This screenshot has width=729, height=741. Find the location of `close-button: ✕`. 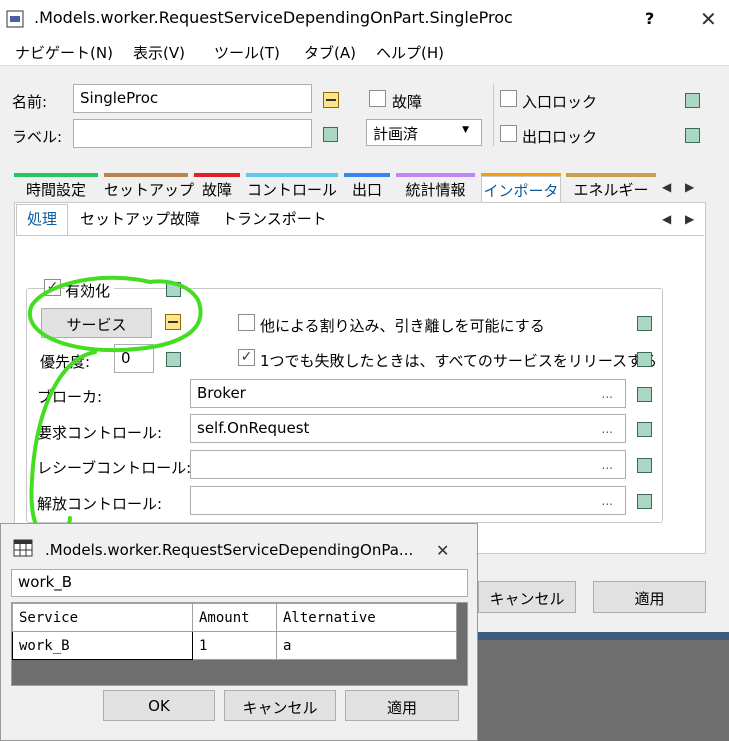

close-button: ✕ is located at coordinates (708, 19).